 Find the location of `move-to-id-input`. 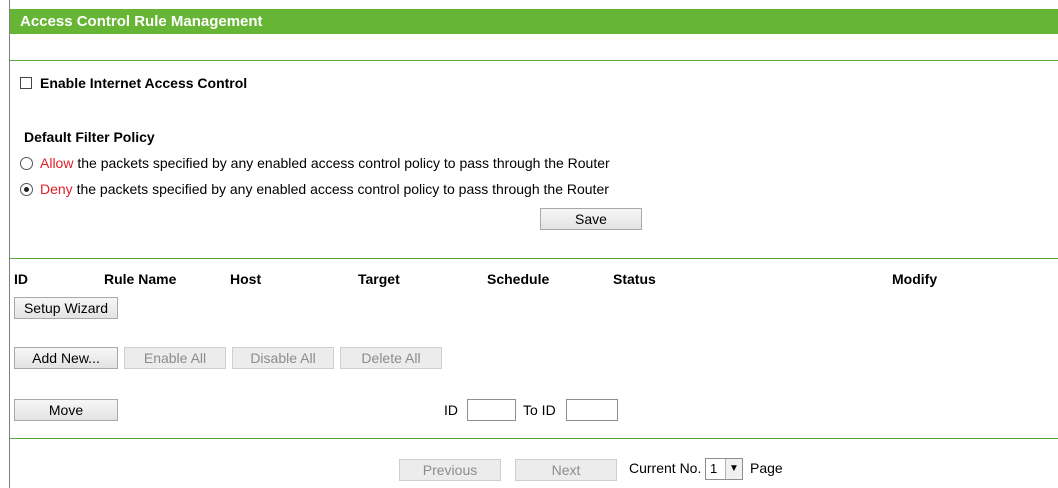

move-to-id-input is located at coordinates (592, 410).